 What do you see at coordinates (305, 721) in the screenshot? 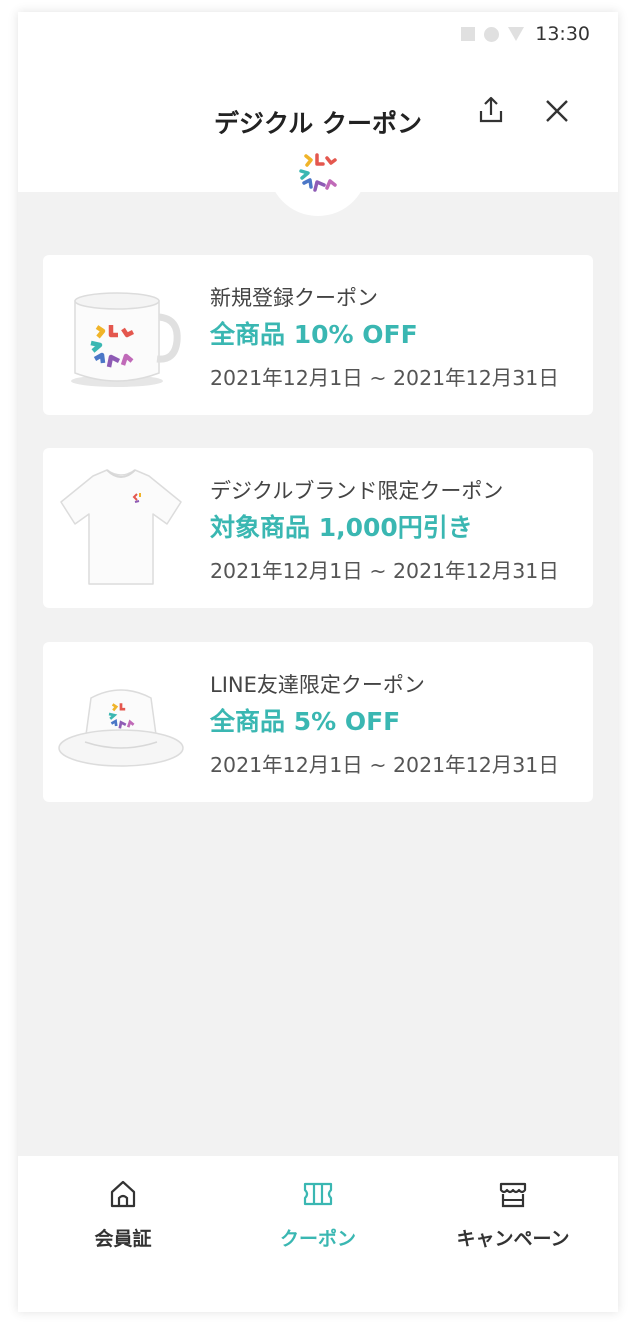
I see `coupon-offer: 全商品 5% OFF` at bounding box center [305, 721].